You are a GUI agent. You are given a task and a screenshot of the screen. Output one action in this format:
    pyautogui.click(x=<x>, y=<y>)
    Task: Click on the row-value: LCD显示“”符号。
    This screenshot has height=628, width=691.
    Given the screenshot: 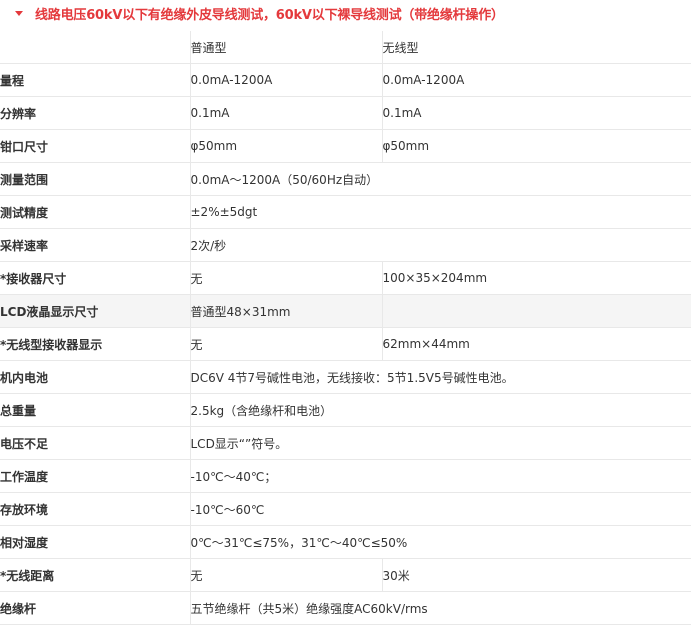 What is the action you would take?
    pyautogui.click(x=440, y=443)
    